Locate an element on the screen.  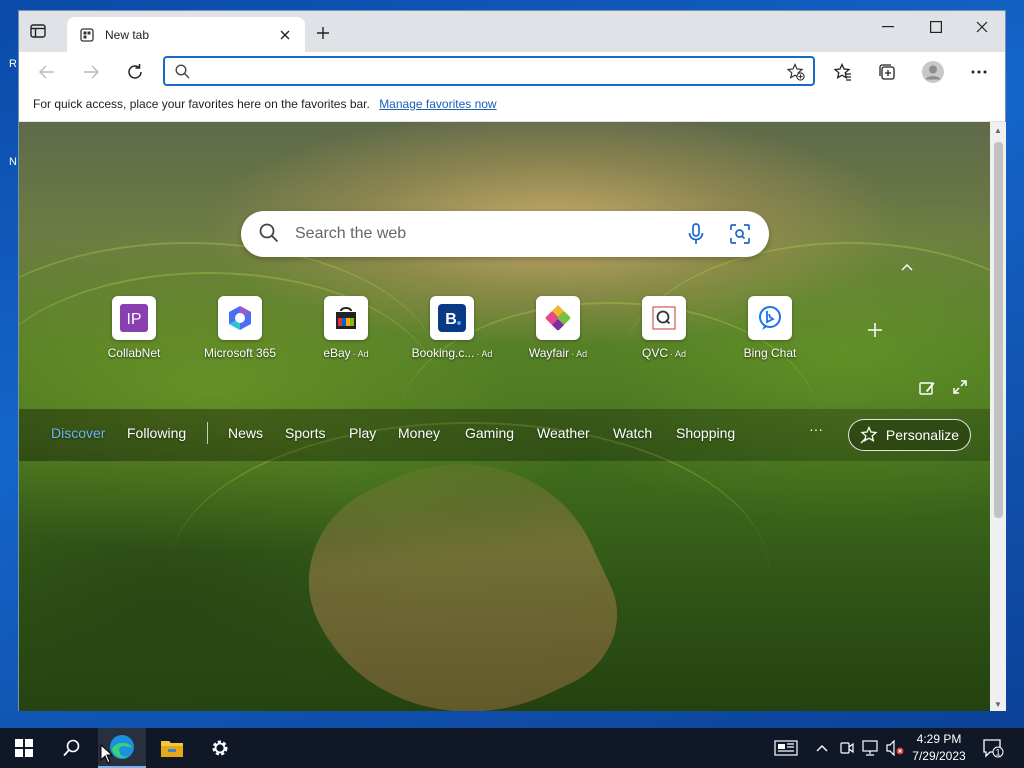
new-tab-favicon-icon is located at coordinates (87, 35).